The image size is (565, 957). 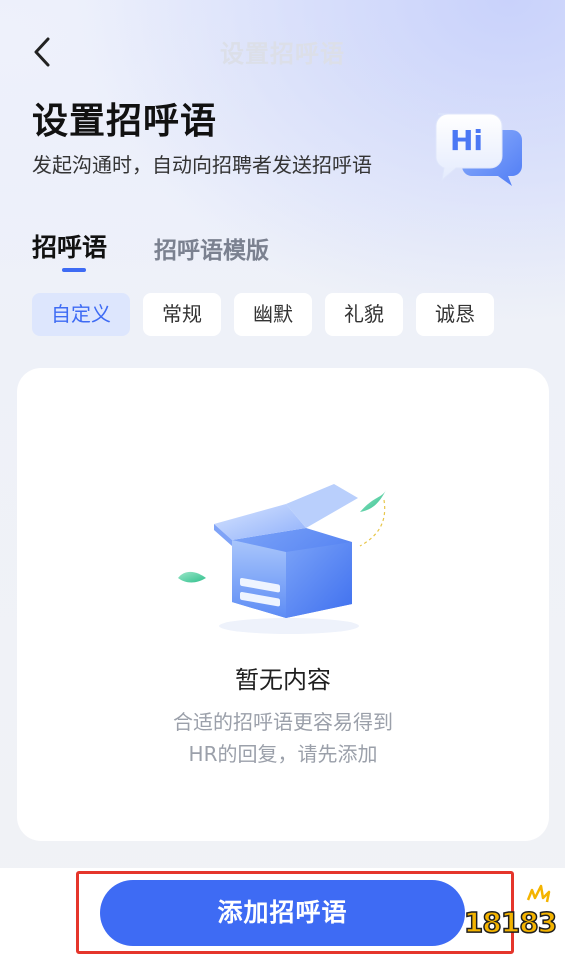 What do you see at coordinates (283, 722) in the screenshot?
I see `empty-state-desc-line-1: 合适的招呼语更容易得到` at bounding box center [283, 722].